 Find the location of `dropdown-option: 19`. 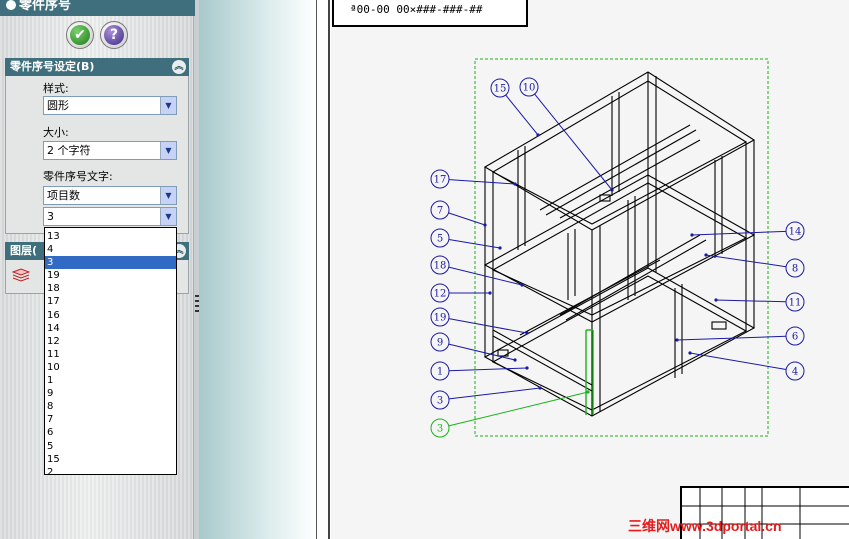

dropdown-option: 19 is located at coordinates (110, 275).